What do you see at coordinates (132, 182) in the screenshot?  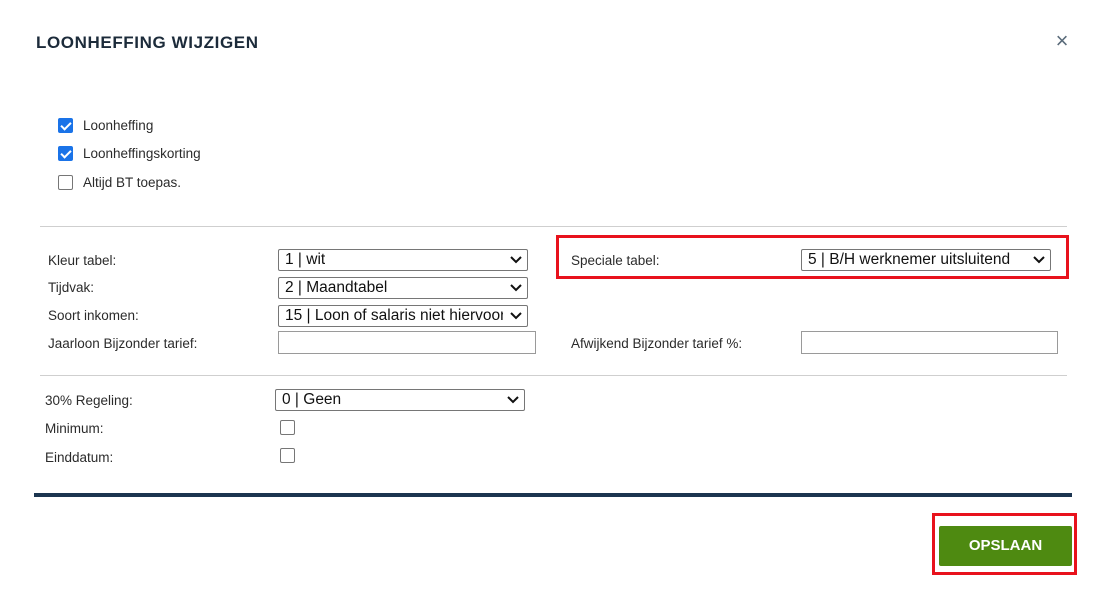 I see `altijd-bt-label: Altijd BT toepas.` at bounding box center [132, 182].